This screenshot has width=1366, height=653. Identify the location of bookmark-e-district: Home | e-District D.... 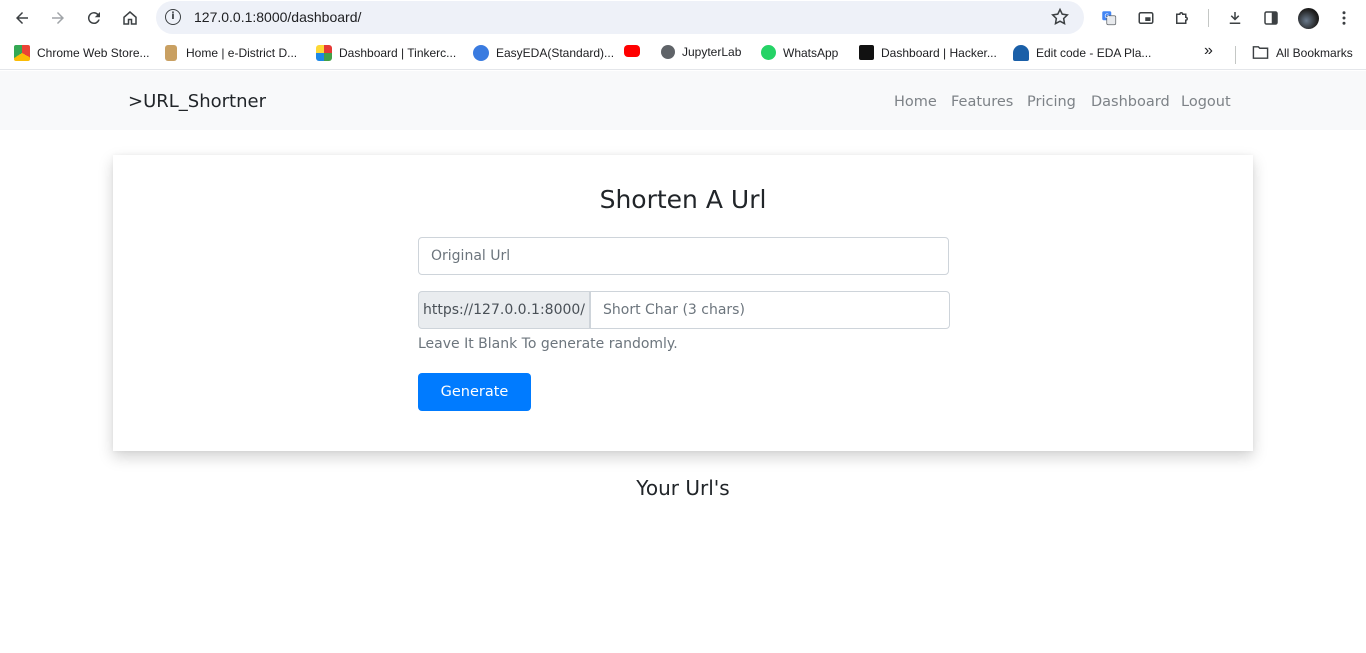
(231, 53).